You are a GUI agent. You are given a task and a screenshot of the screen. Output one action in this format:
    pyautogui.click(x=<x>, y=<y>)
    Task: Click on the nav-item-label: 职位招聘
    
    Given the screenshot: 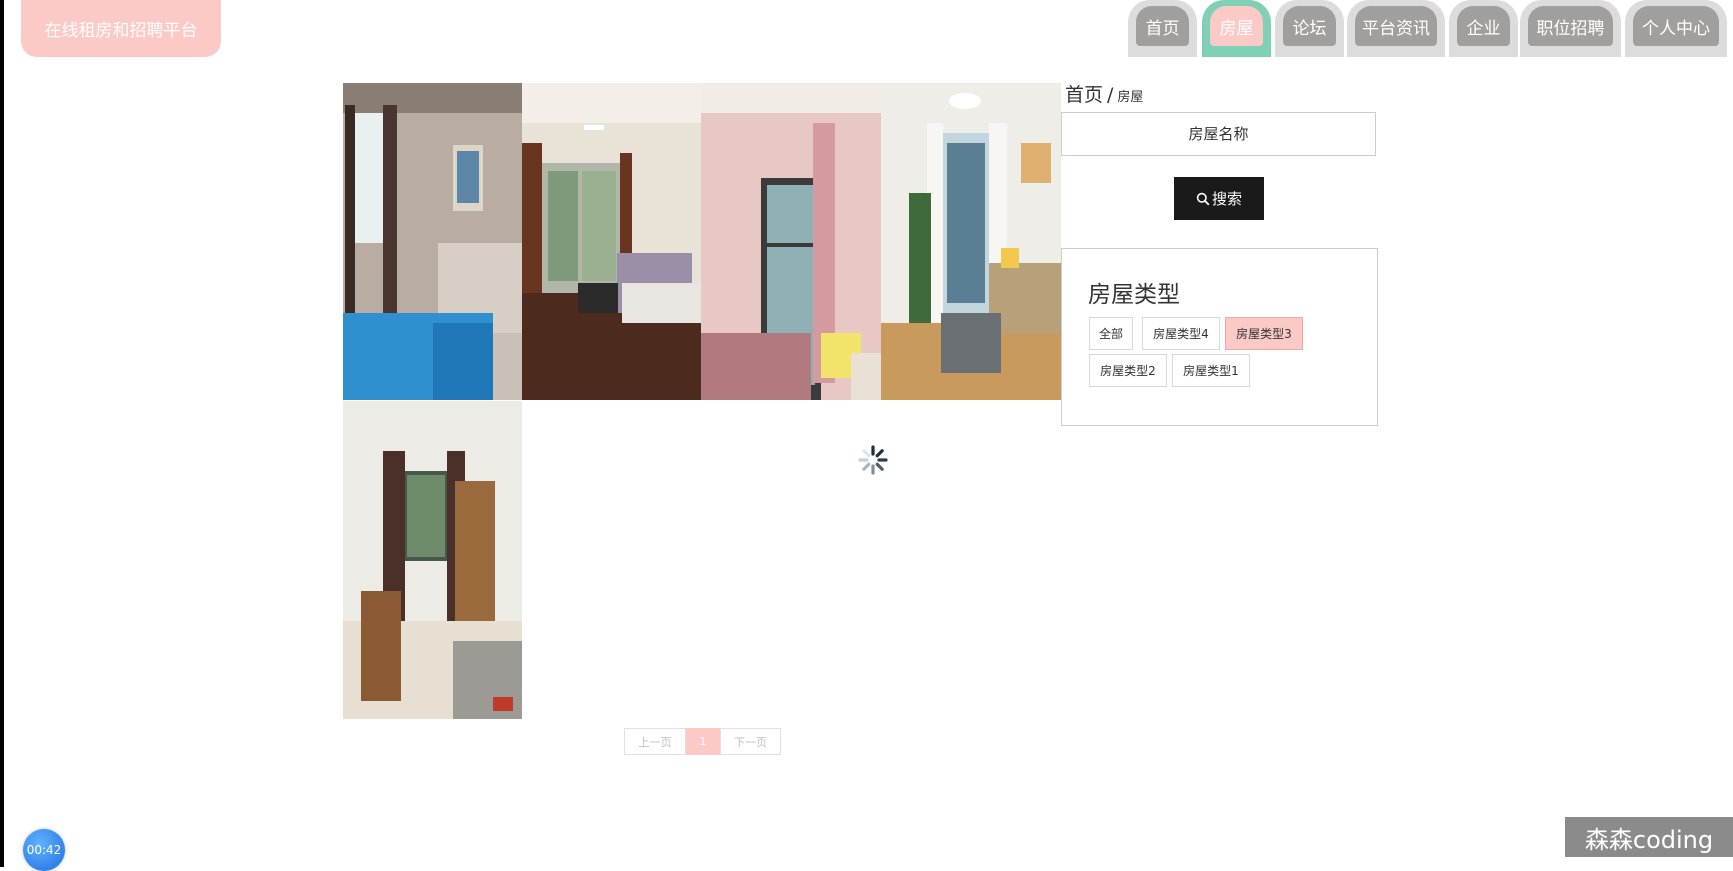 What is the action you would take?
    pyautogui.click(x=1570, y=26)
    